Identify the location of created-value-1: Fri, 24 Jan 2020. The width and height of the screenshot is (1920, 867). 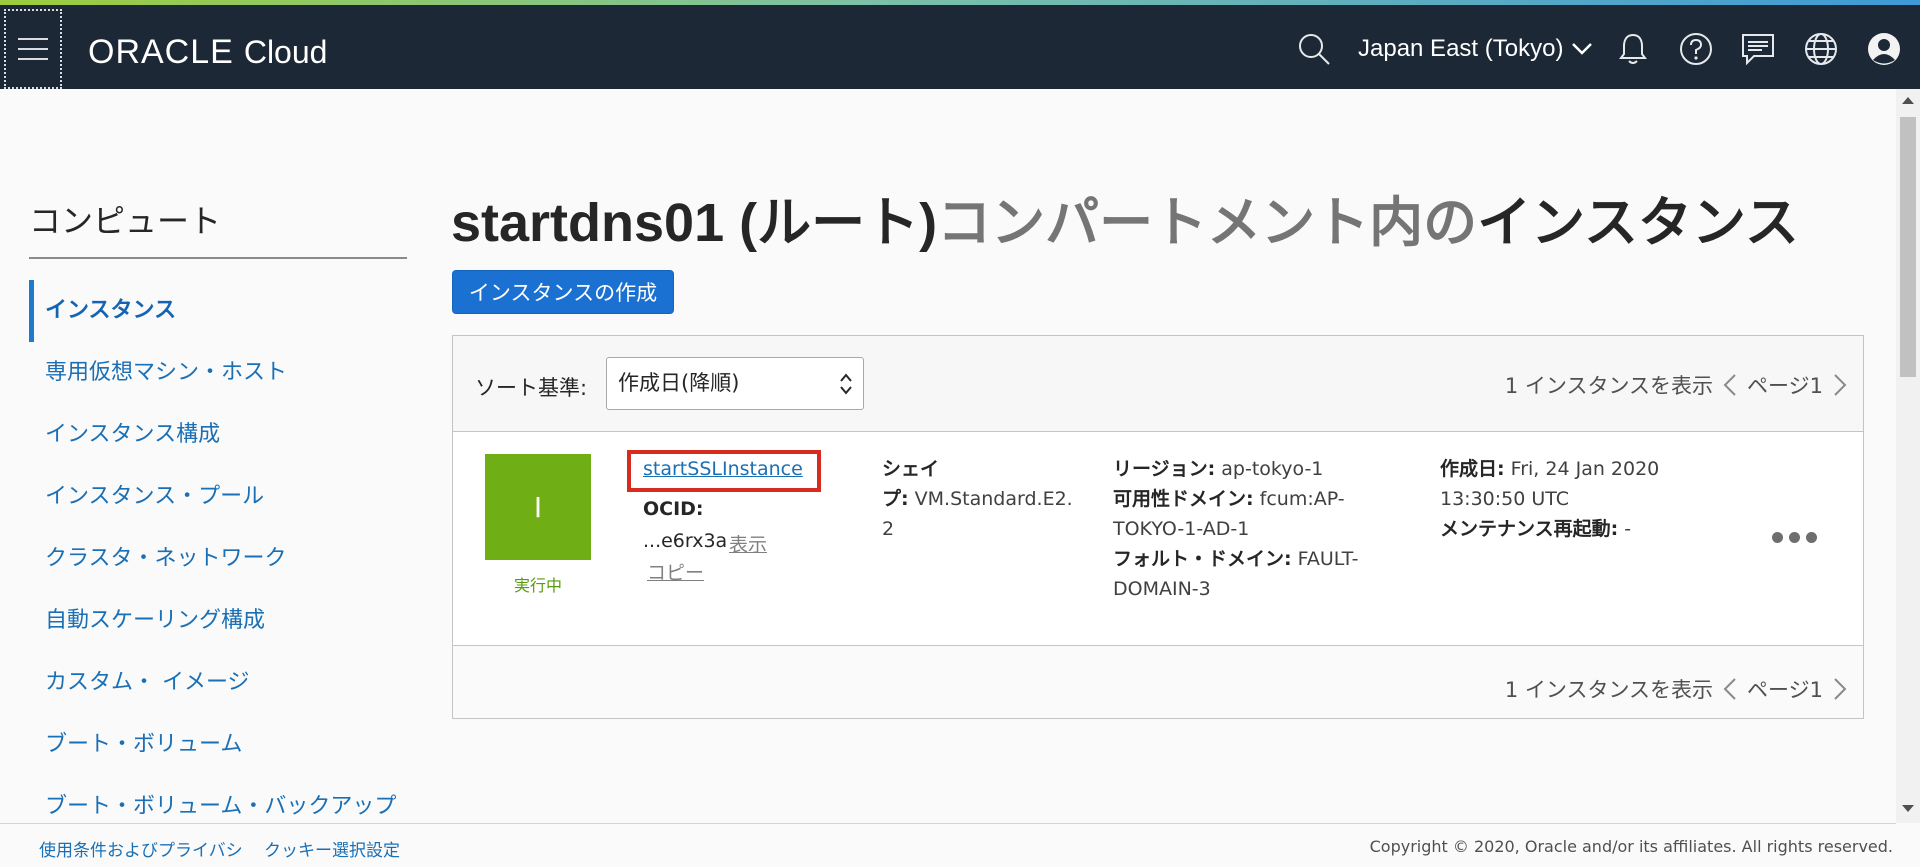
(1585, 469).